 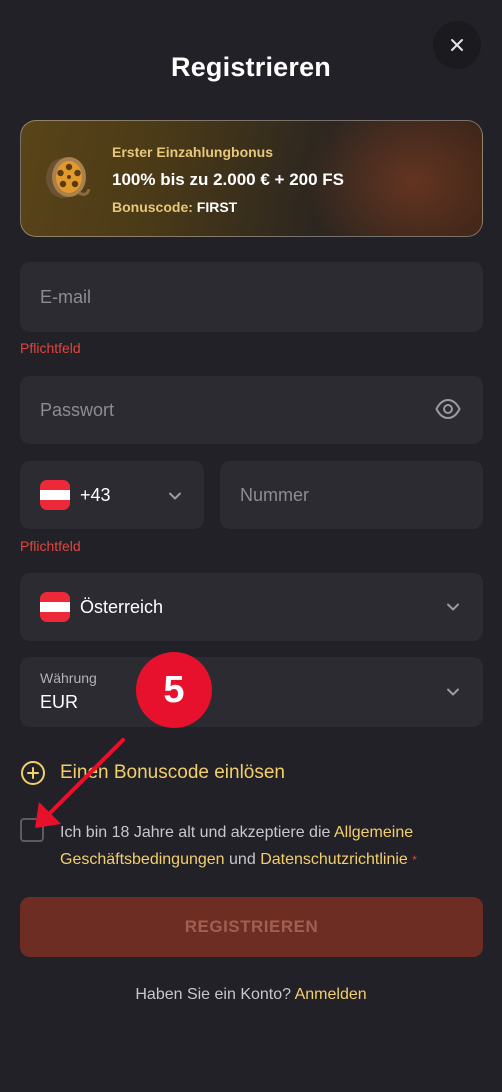 I want to click on login-prompt: Haben Sie ein Konto? Anmelden, so click(x=251, y=995).